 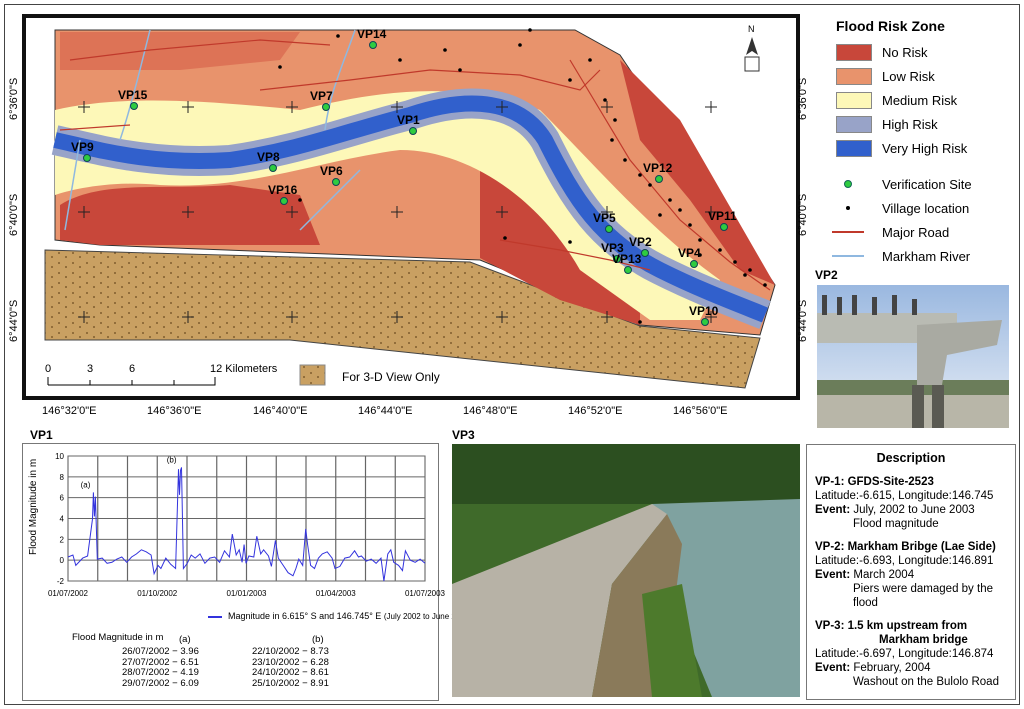 I want to click on description-title: Description, so click(x=911, y=458).